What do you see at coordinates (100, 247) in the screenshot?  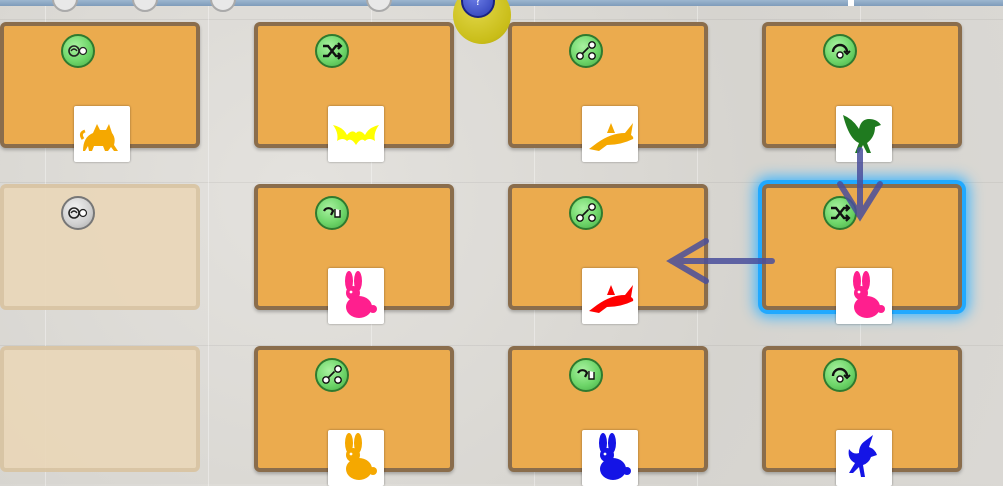 I see `card-r2c1` at bounding box center [100, 247].